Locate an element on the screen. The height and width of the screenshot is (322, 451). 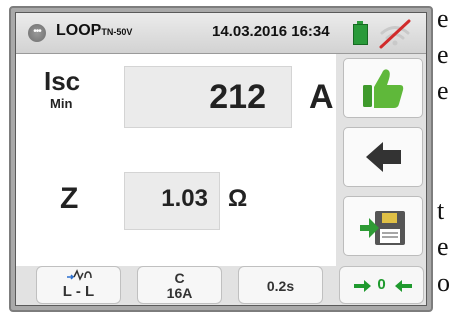
test-mode-sublabel: TN-50V is located at coordinates (117, 32).